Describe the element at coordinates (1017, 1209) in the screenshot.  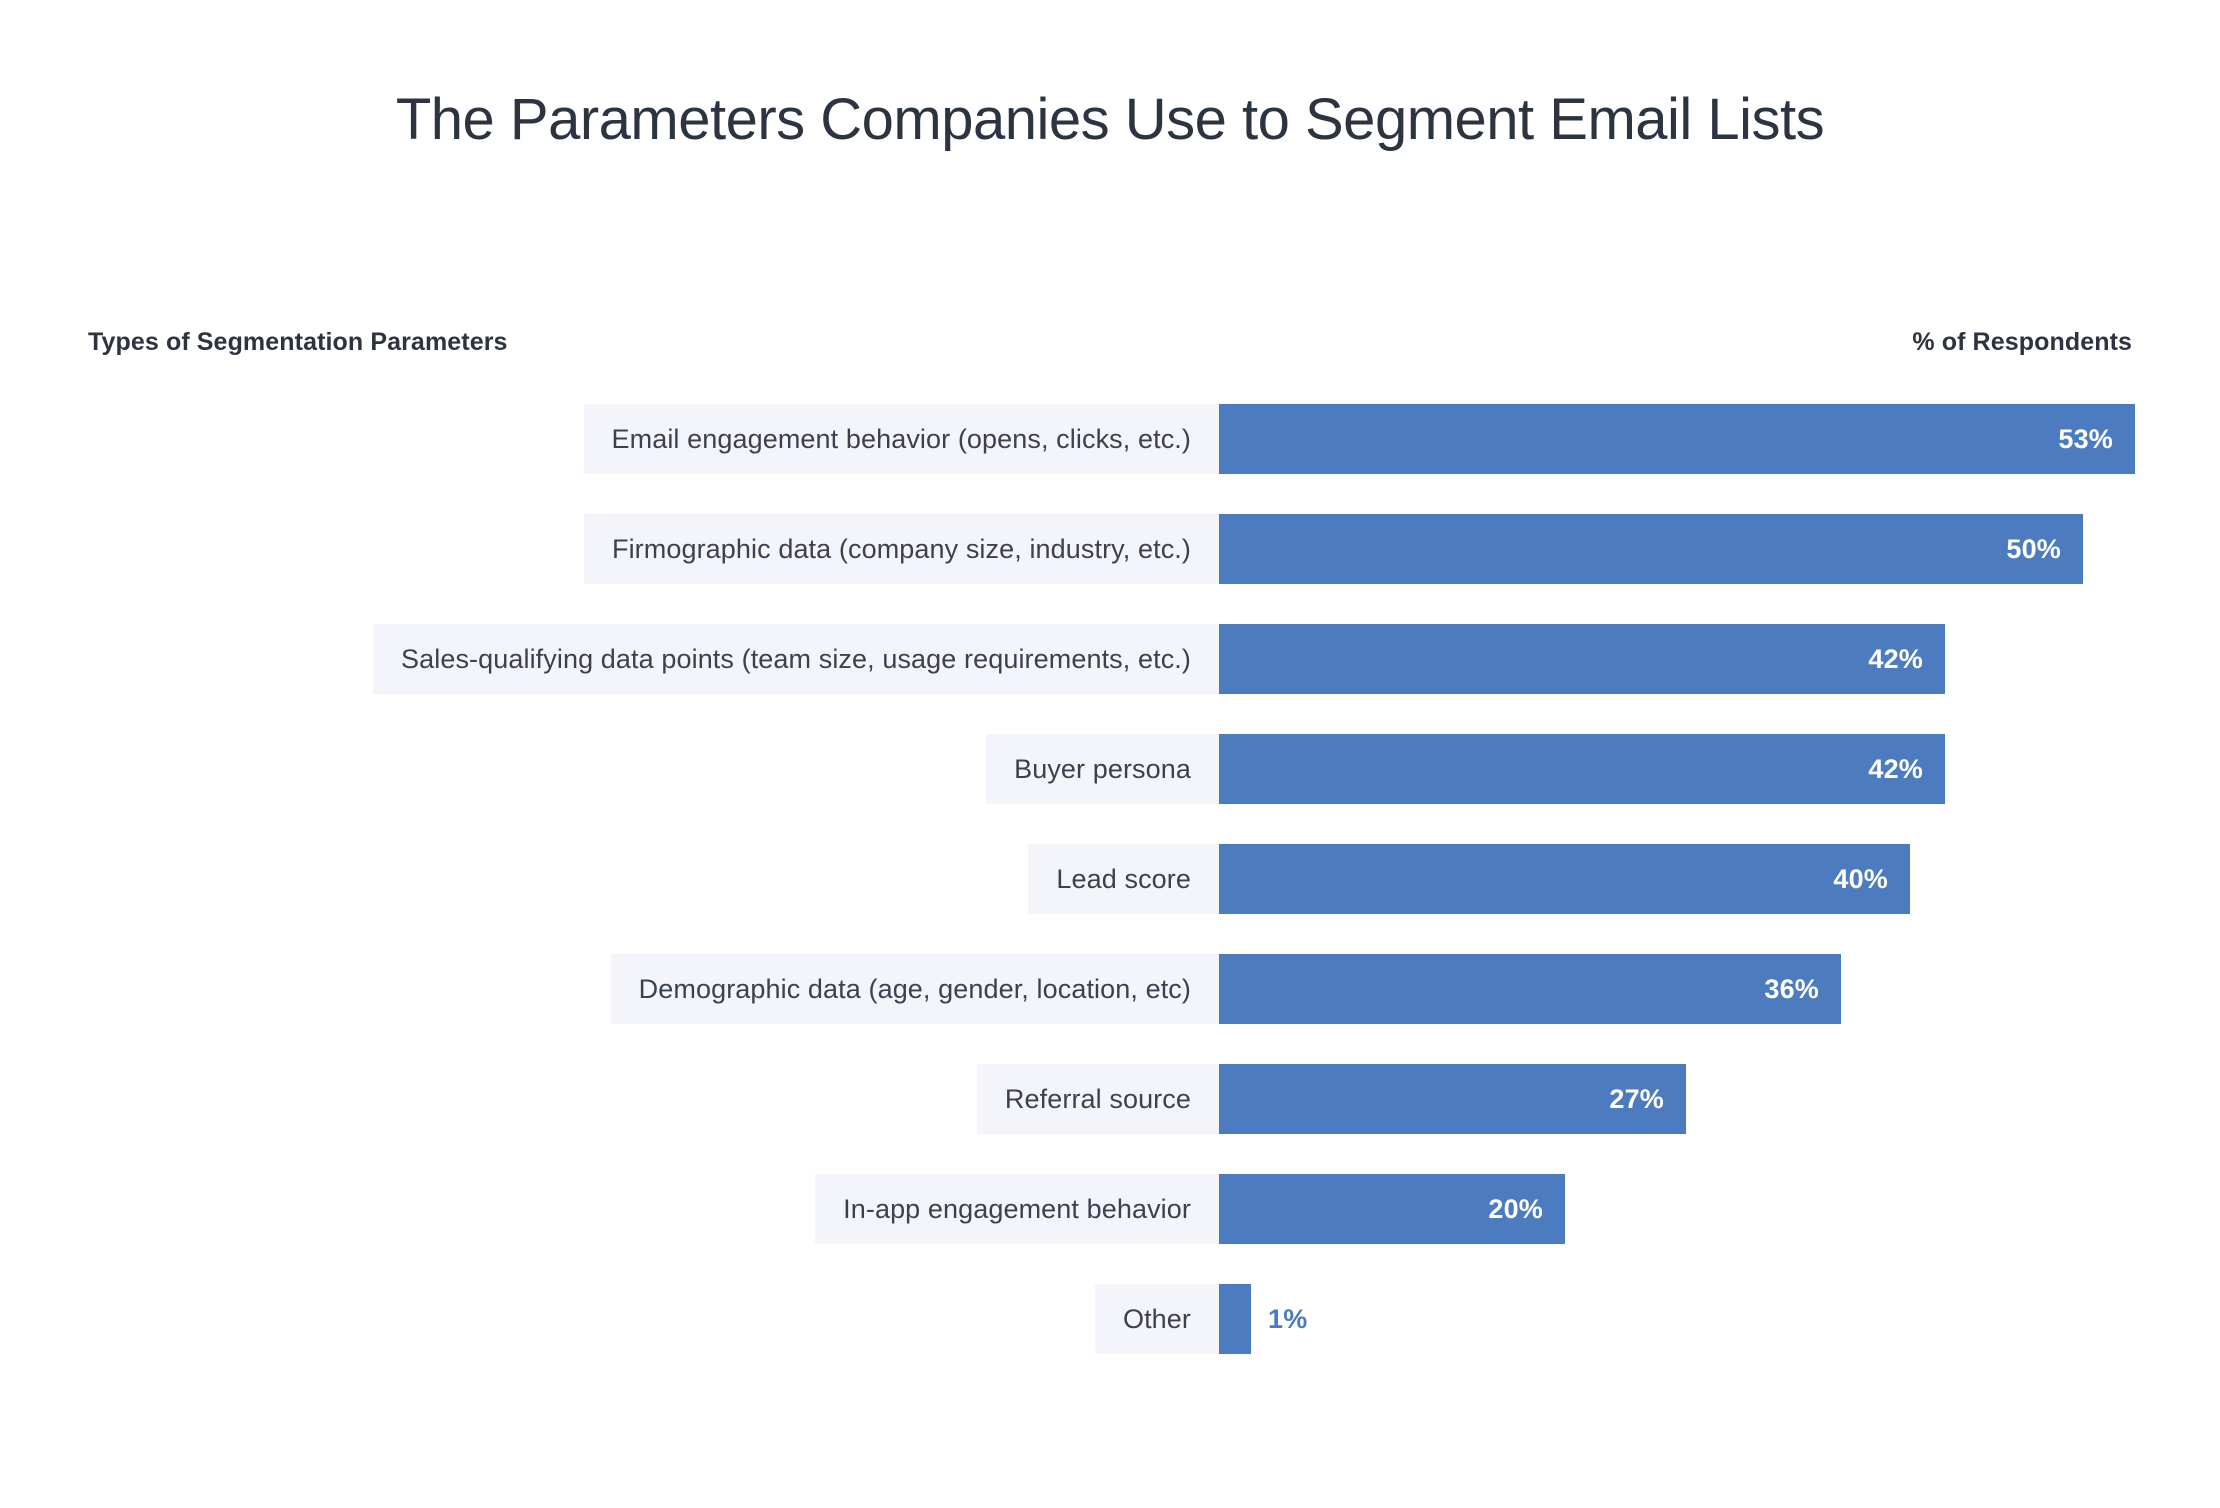
I see `bar-category-label: In-app engagement behavior` at that location.